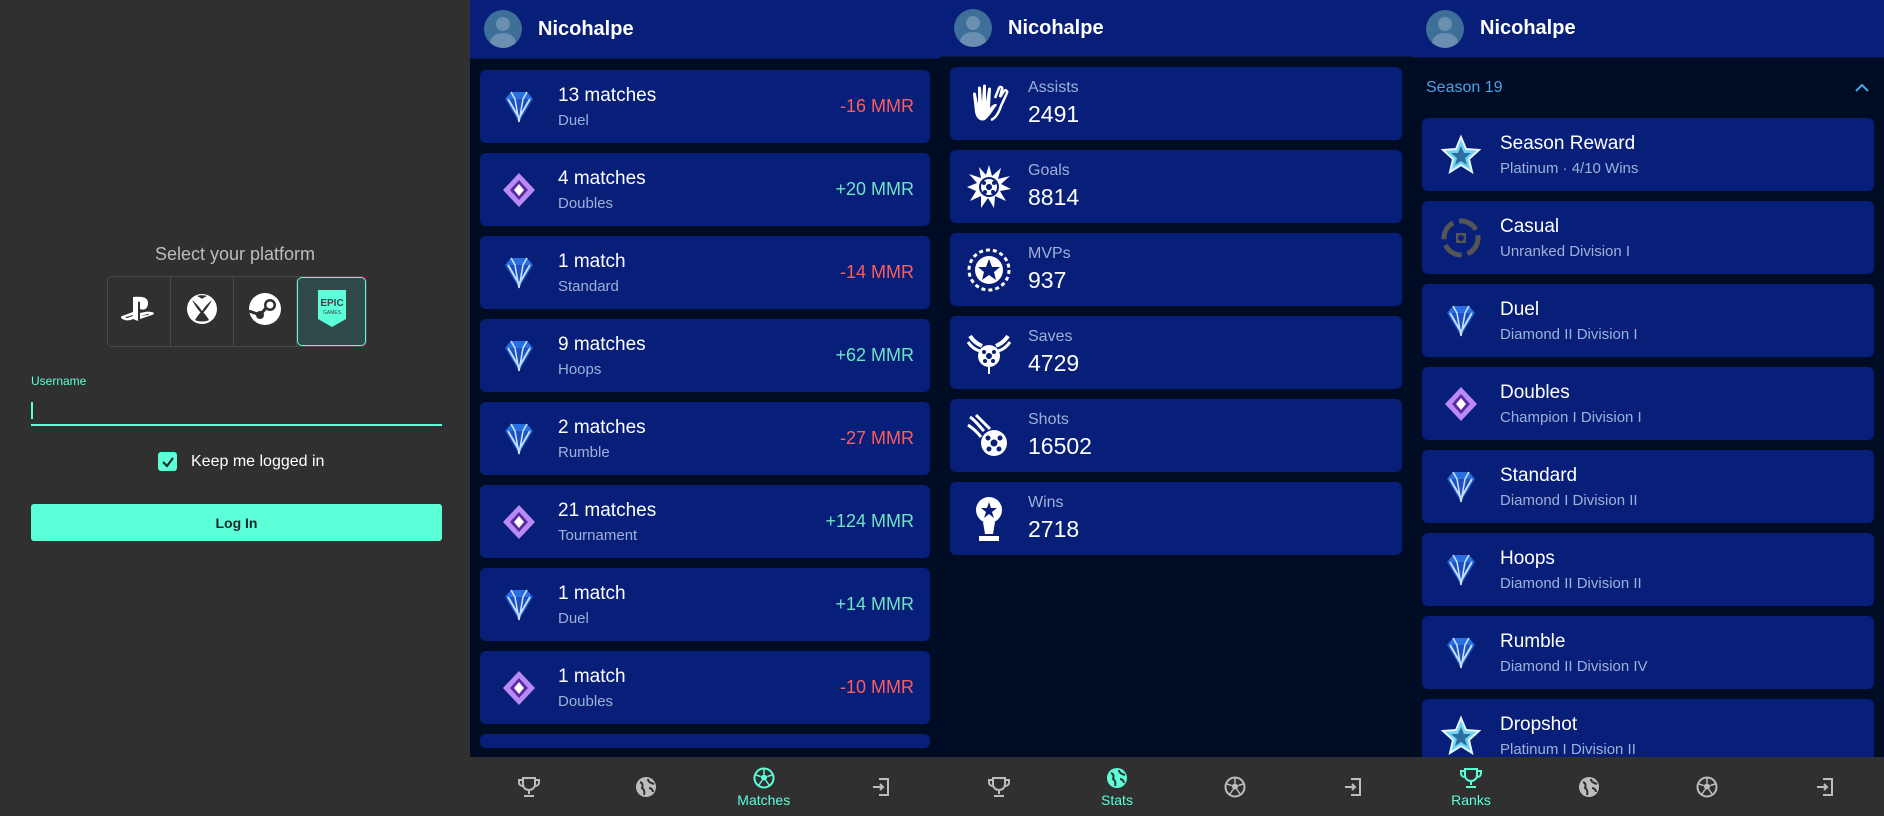 The width and height of the screenshot is (1884, 816). What do you see at coordinates (705, 355) in the screenshot?
I see `match-card: 9 matches Hoops +62 MMR` at bounding box center [705, 355].